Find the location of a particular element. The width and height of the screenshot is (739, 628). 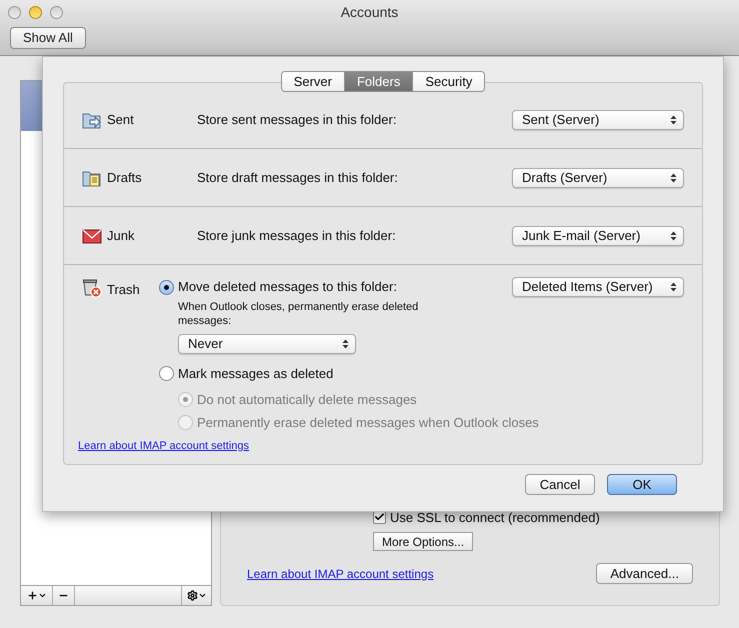

tab: Folders is located at coordinates (378, 81).